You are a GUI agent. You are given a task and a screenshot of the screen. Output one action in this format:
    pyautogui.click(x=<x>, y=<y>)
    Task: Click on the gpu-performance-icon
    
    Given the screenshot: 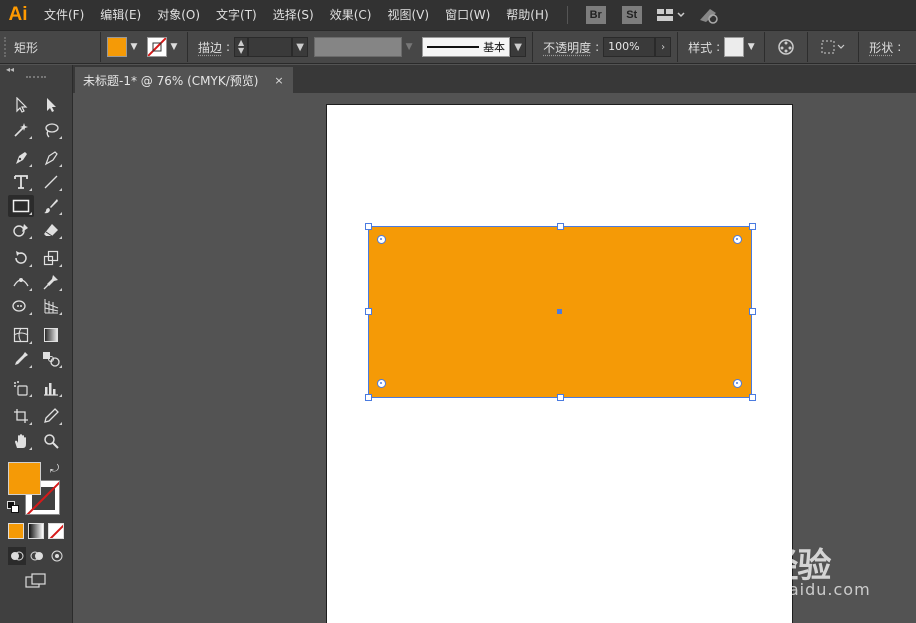 What is the action you would take?
    pyautogui.click(x=709, y=15)
    